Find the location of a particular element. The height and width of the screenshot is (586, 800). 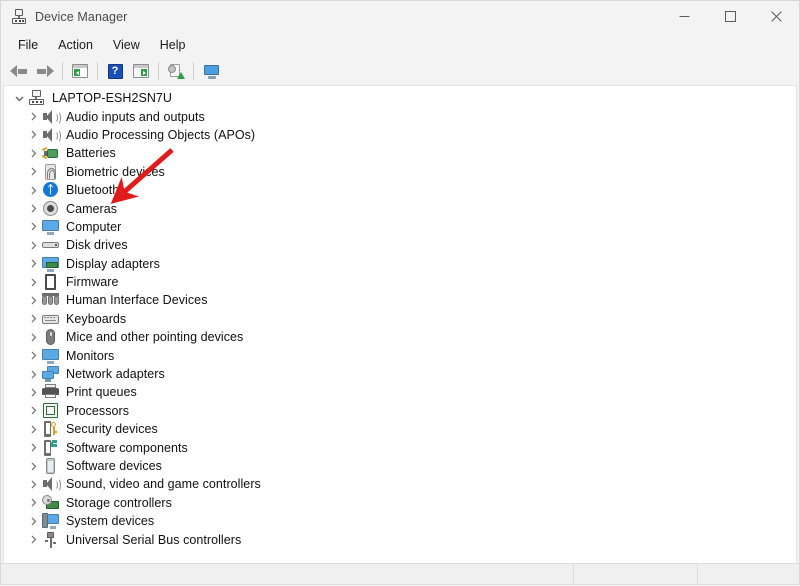

back-button is located at coordinates (19, 71).